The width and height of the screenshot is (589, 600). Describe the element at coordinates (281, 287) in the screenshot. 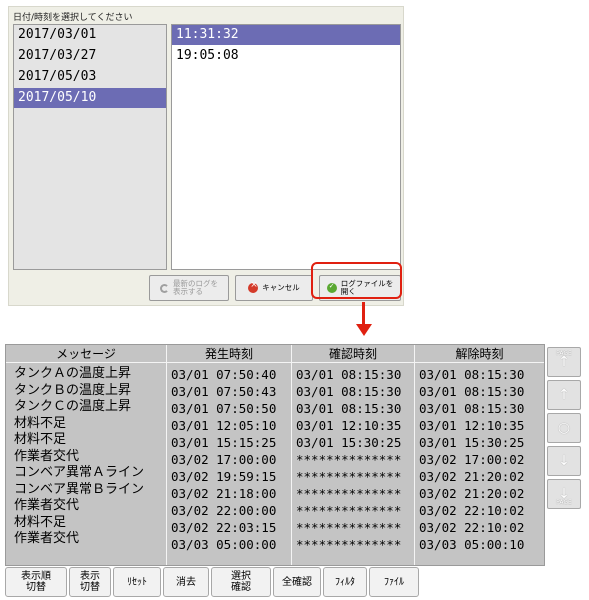

I see `cancel-label: キャンセル` at that location.